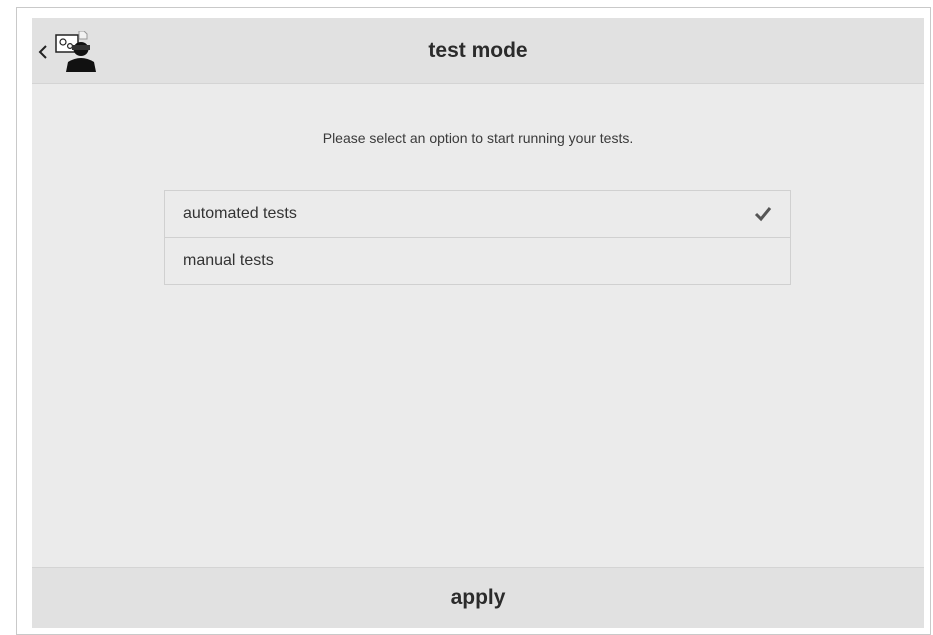 The height and width of the screenshot is (635, 933). Describe the element at coordinates (228, 260) in the screenshot. I see `option-label: manual tests` at that location.